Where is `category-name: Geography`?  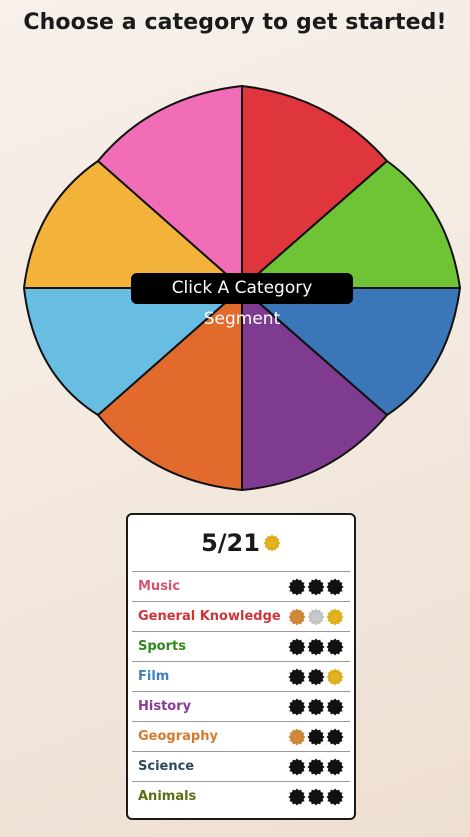 category-name: Geography is located at coordinates (178, 736).